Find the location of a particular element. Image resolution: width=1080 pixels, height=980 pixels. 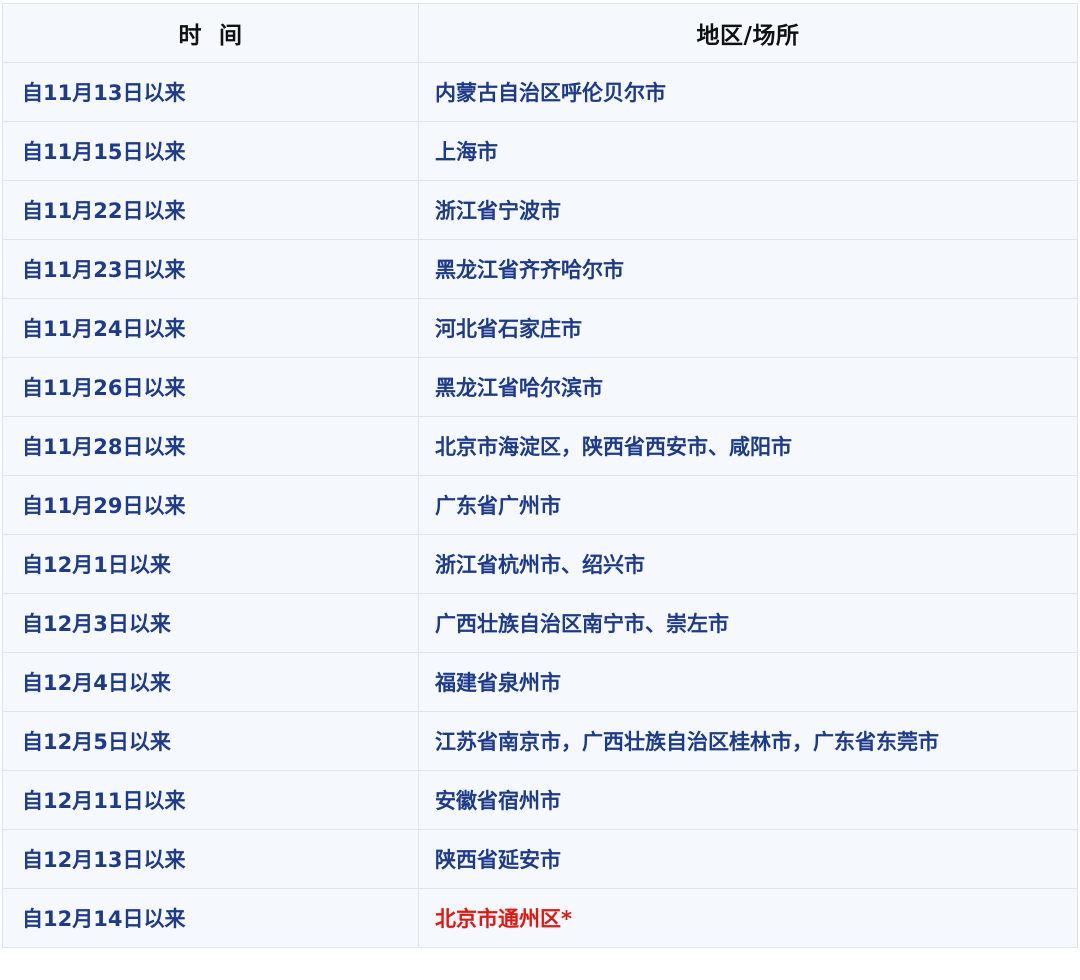

table-row: 自11月29日以来 广东省广州市 is located at coordinates (540, 505).